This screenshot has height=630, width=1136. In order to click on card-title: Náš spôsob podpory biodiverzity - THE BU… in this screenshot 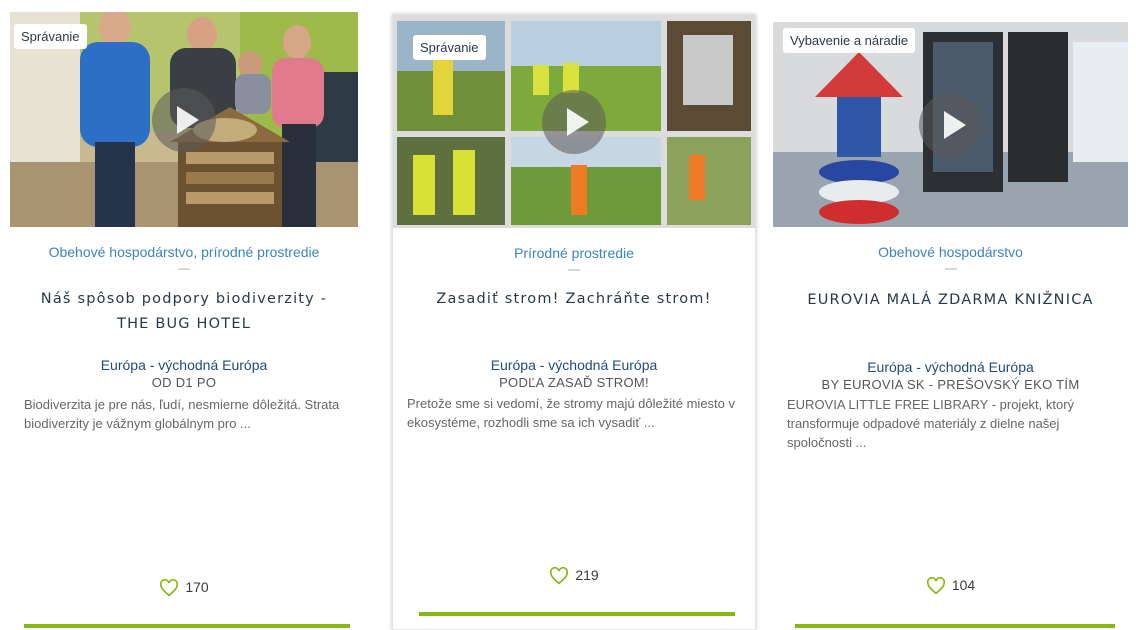, I will do `click(184, 312)`.